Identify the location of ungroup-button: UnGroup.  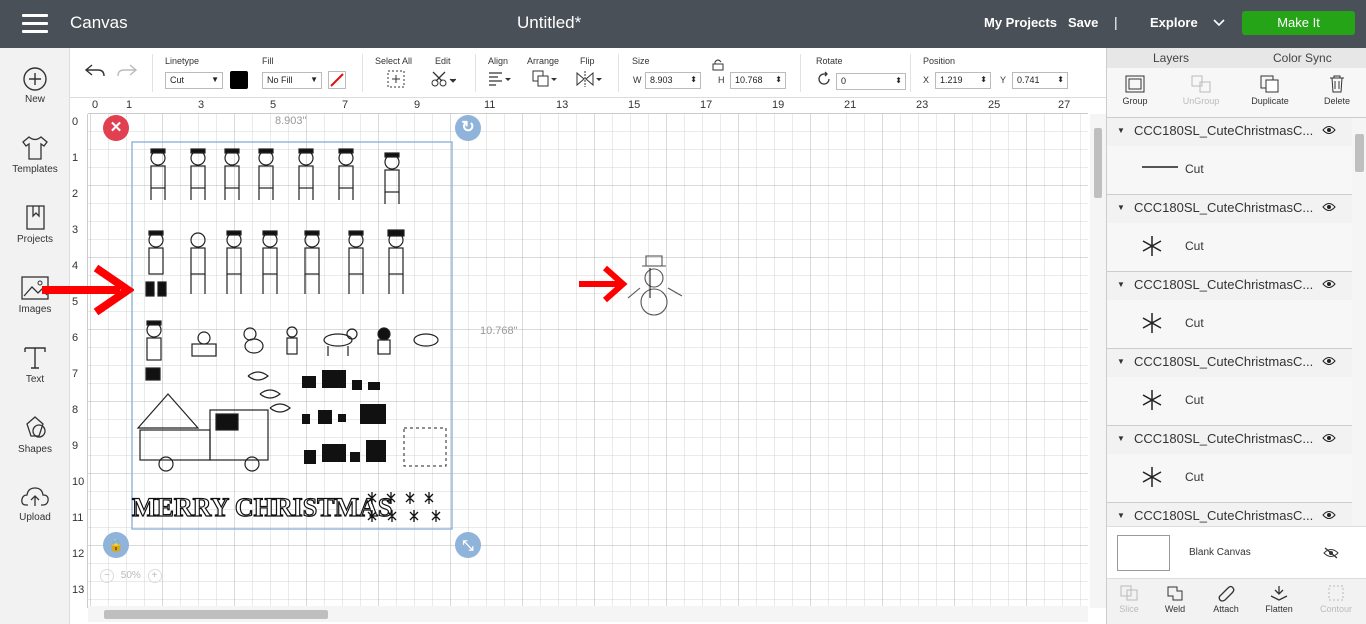
(1201, 90).